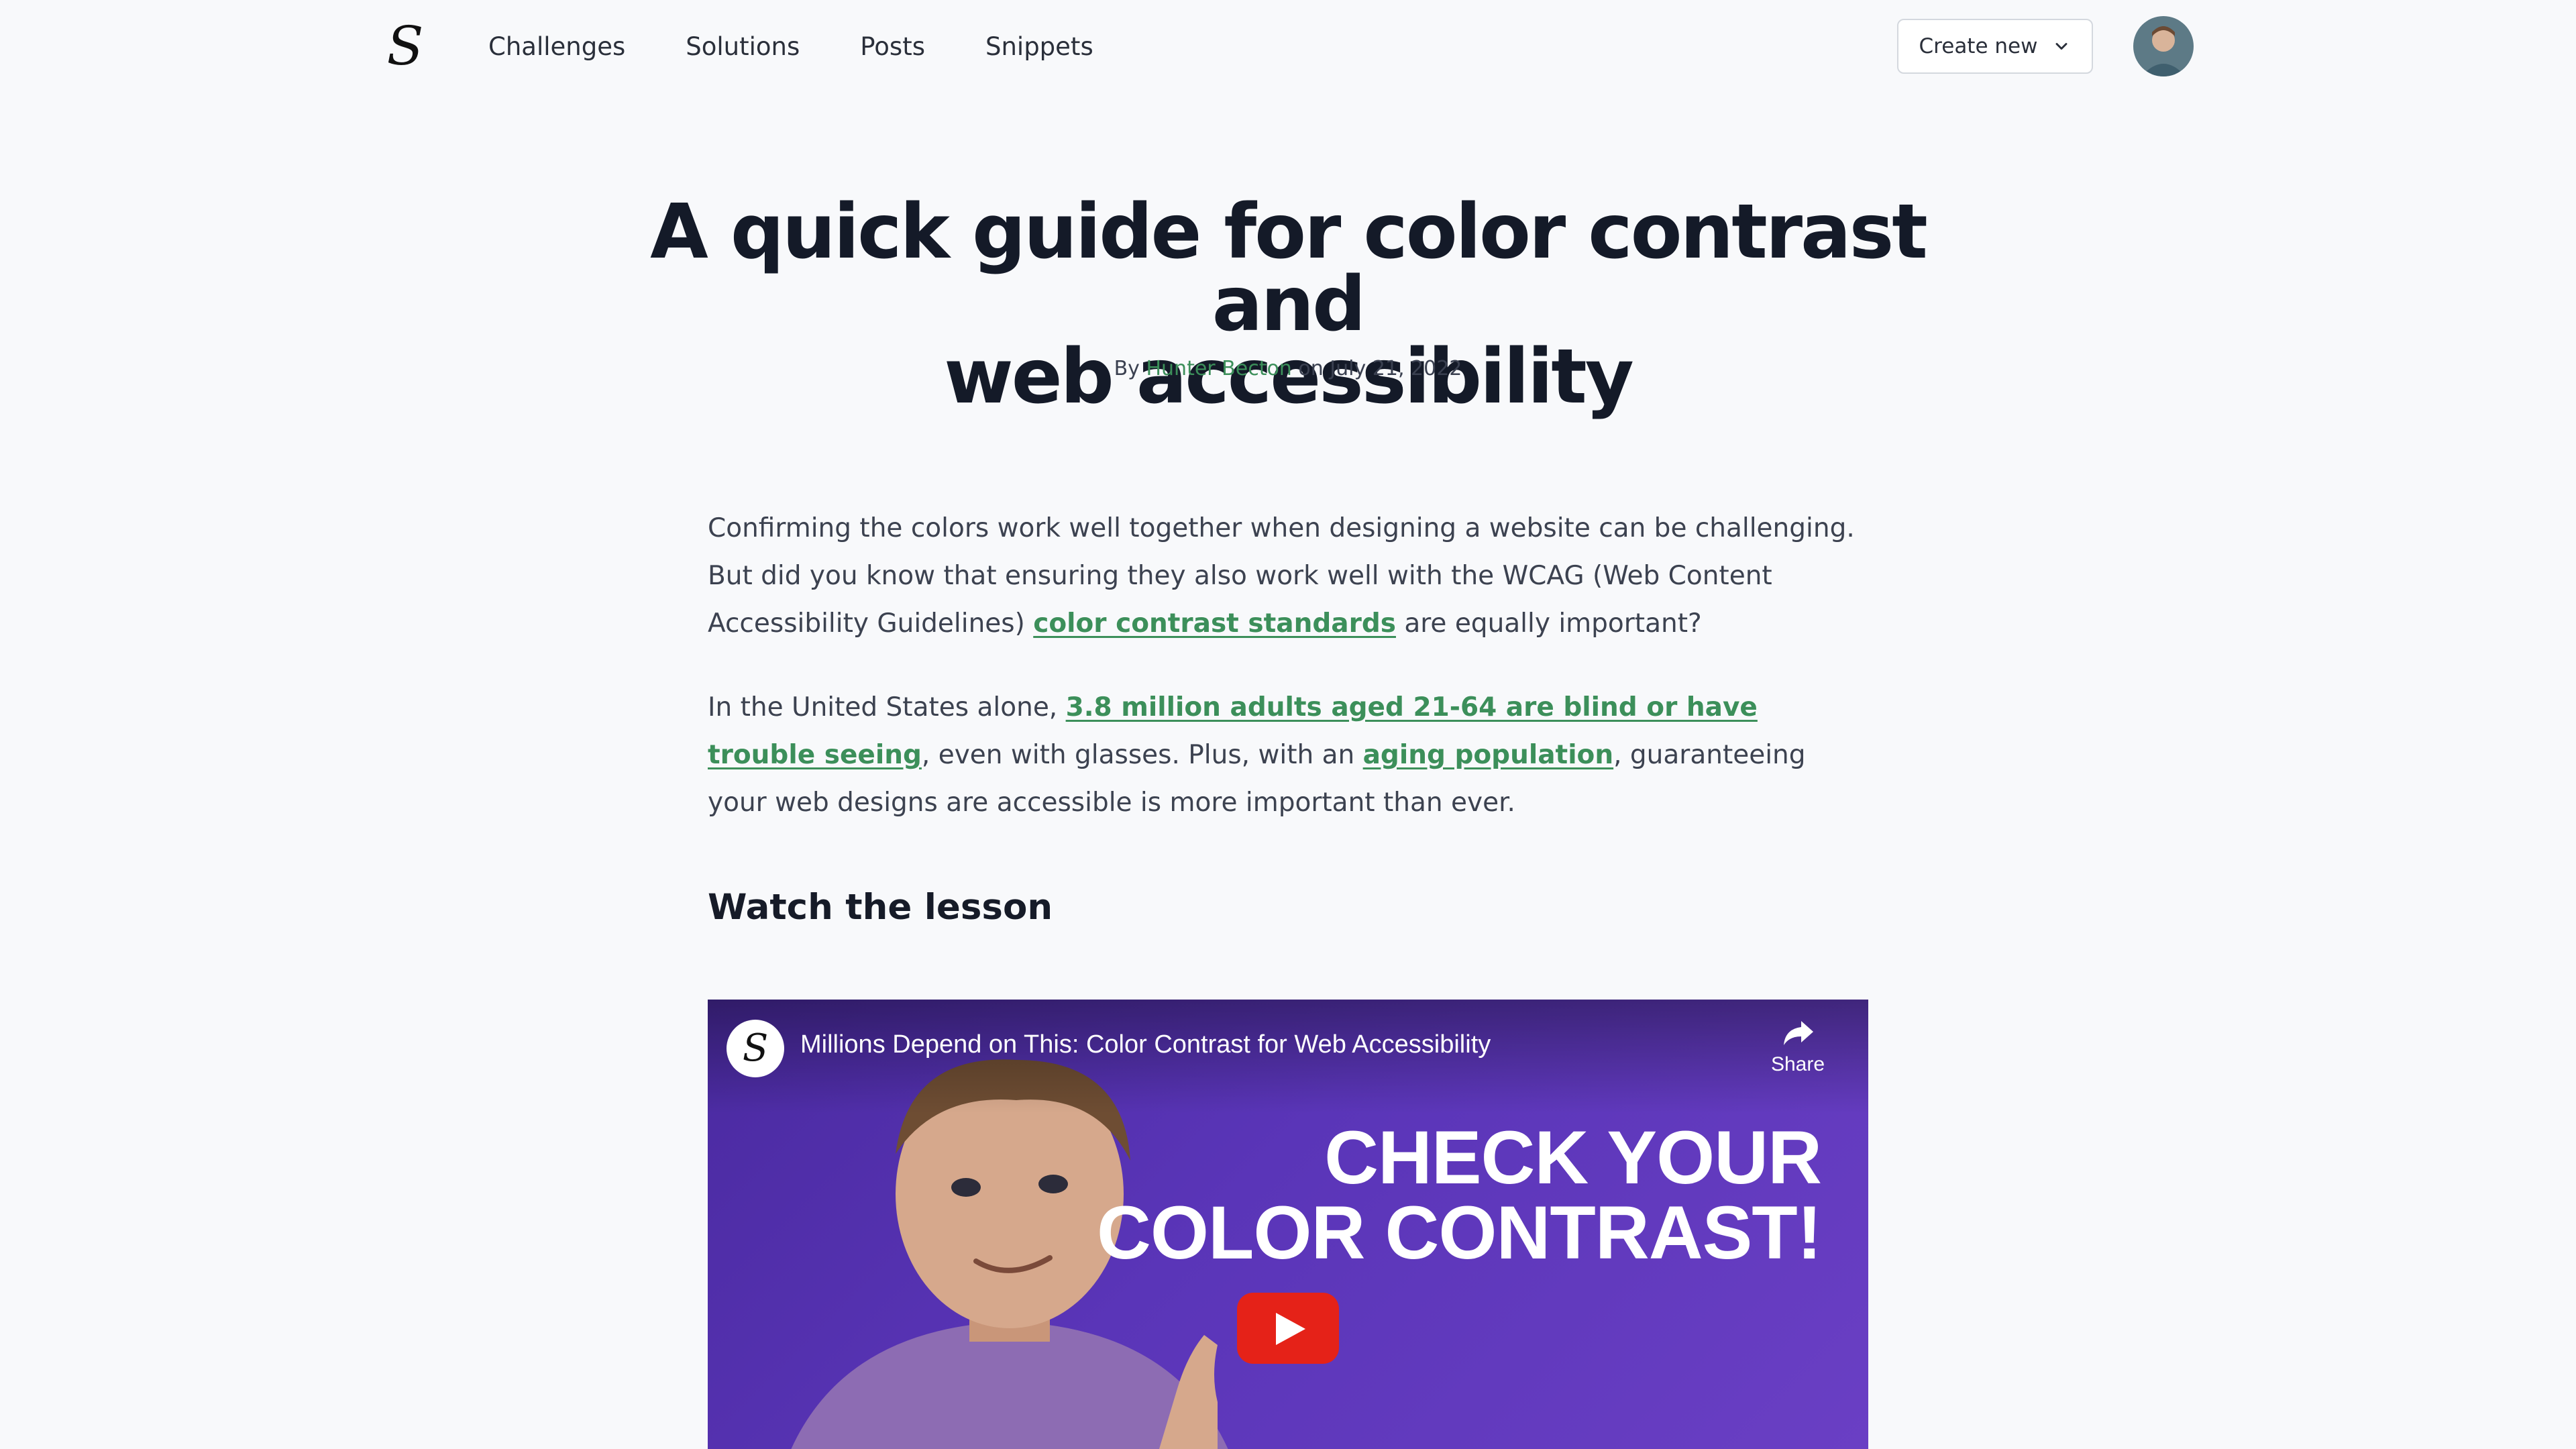  What do you see at coordinates (1797, 1047) in the screenshot?
I see `share-button: Share` at bounding box center [1797, 1047].